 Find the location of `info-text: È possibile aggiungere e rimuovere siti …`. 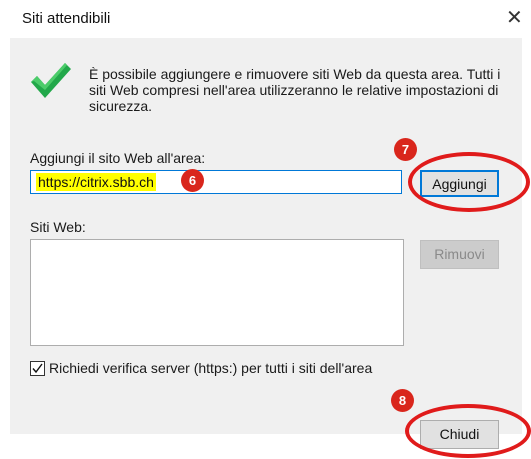

info-text: È possibile aggiungere e rimuovere siti … is located at coordinates (295, 90).